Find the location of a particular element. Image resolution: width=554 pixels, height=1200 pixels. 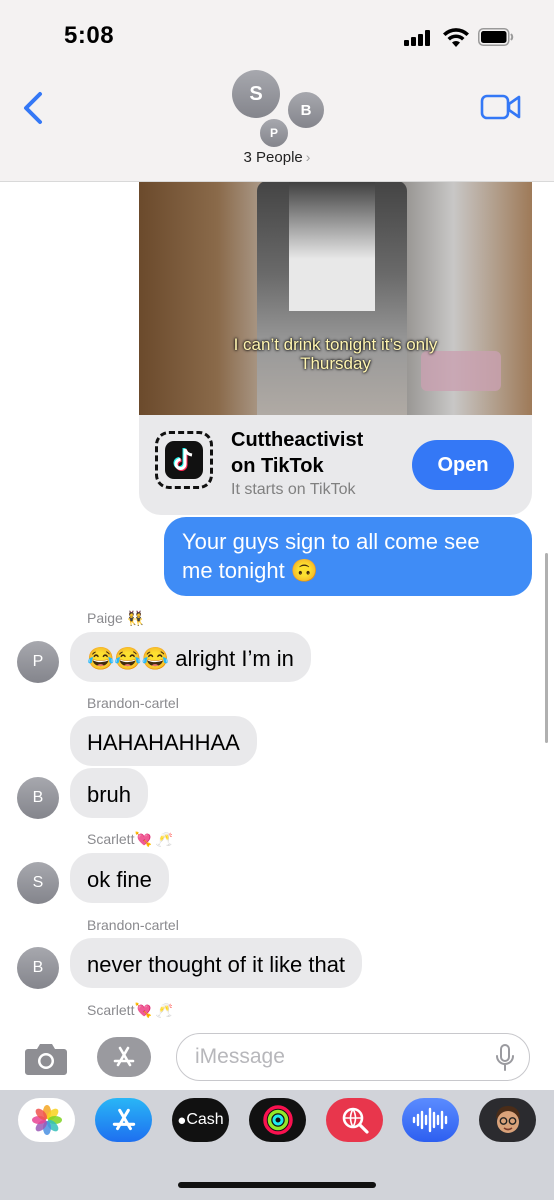

incoming-message: HAHAHAHHAA is located at coordinates (163, 741).